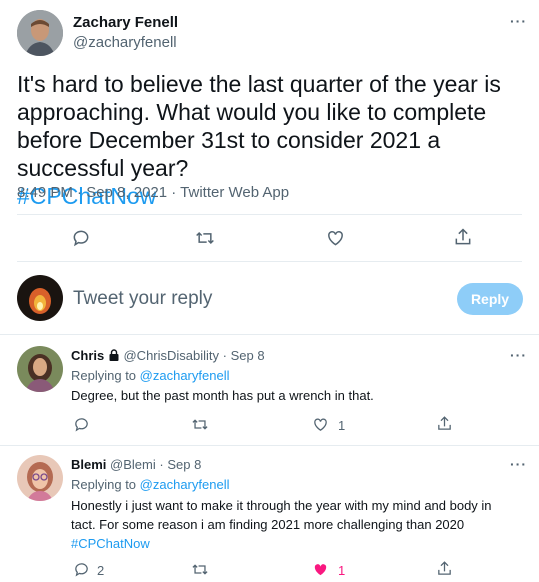 This screenshot has width=539, height=582. I want to click on reply-header: Chris @ChrisDisability · Sep 8, so click(168, 356).